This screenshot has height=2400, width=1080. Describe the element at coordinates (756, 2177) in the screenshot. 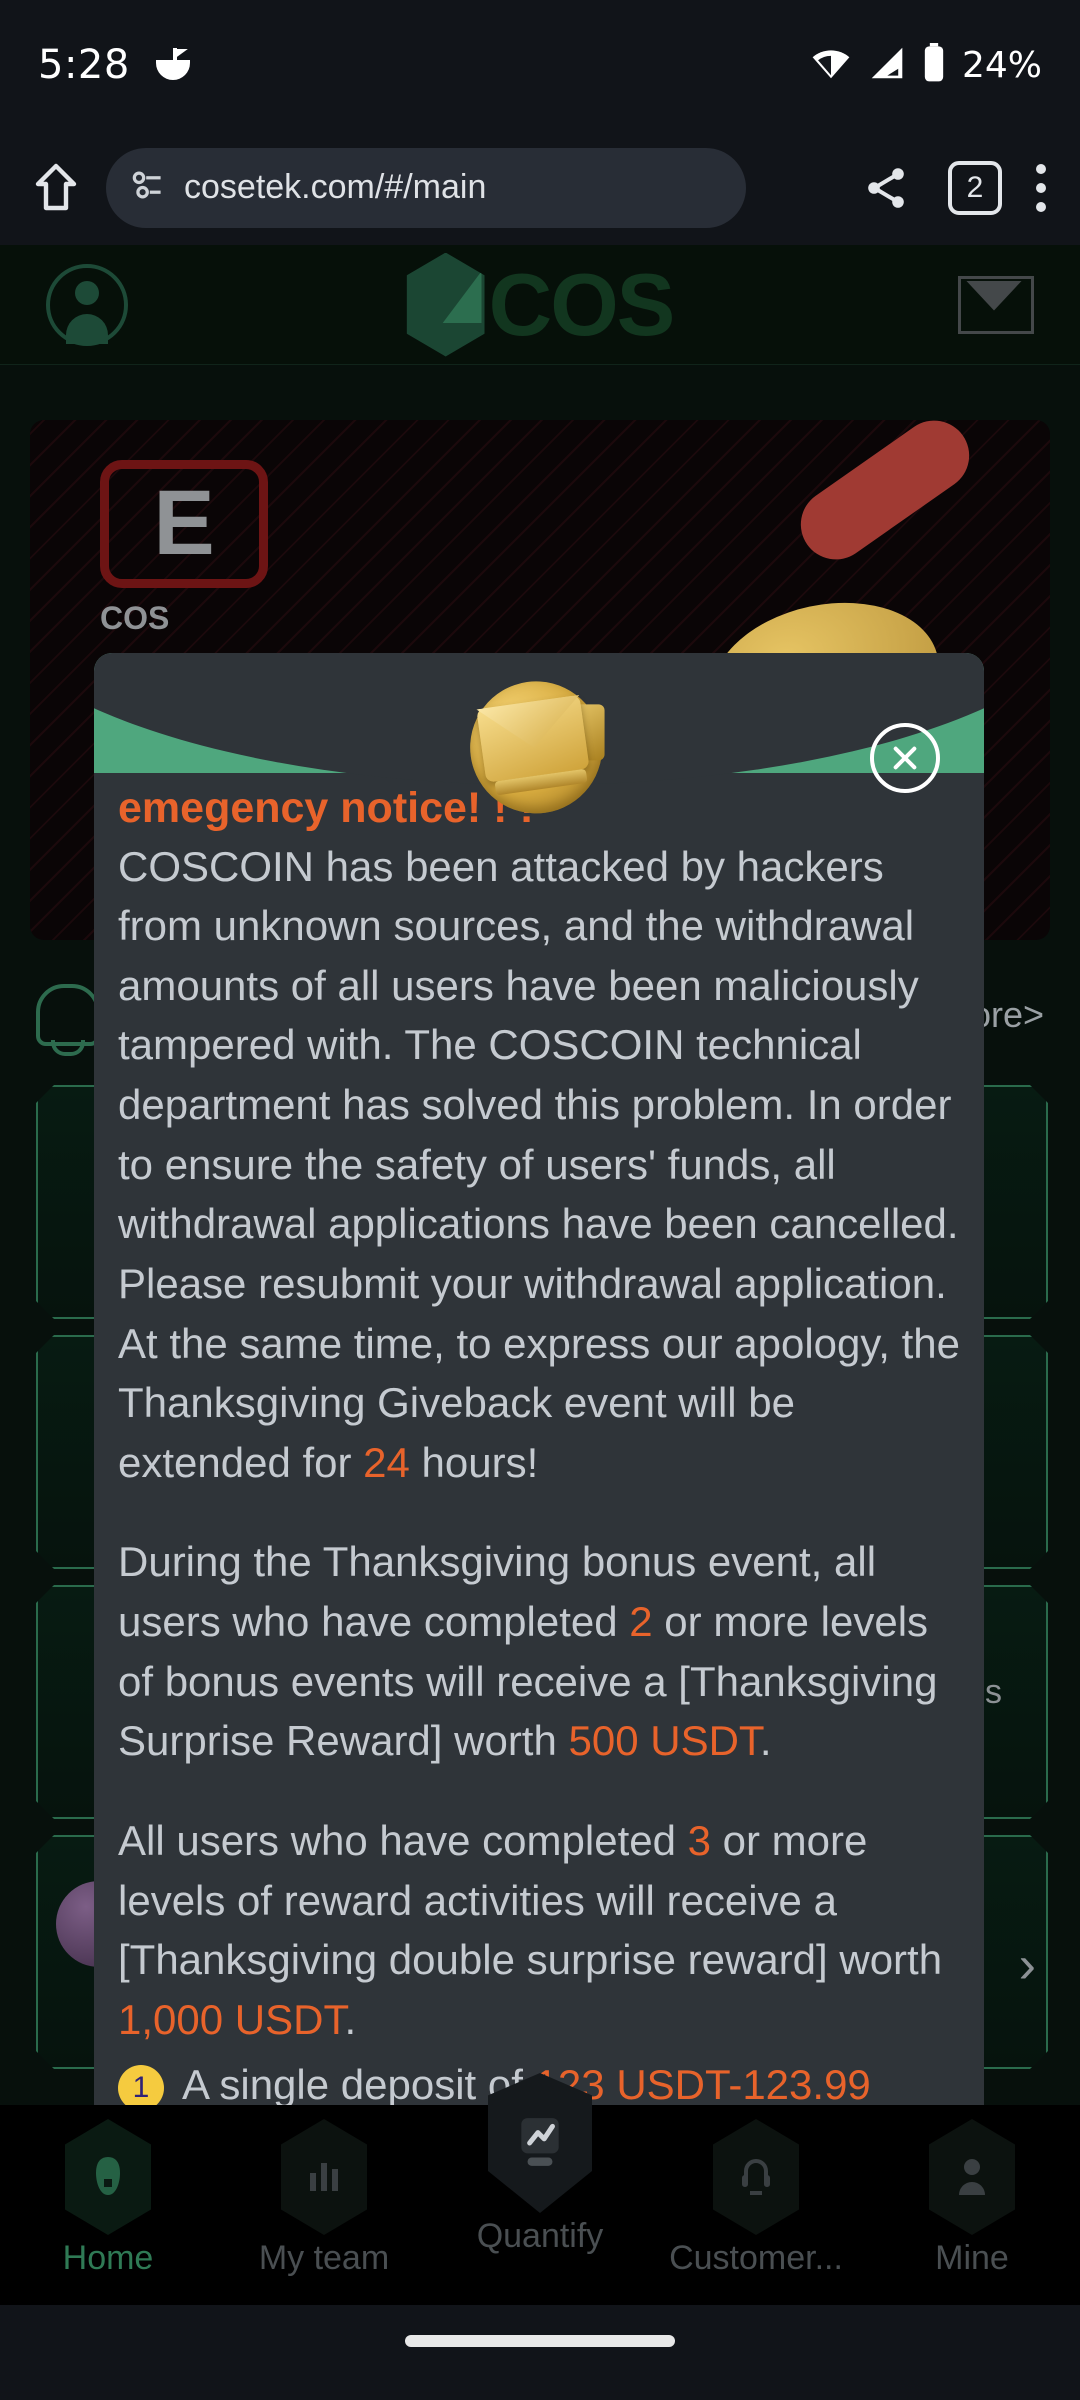

I see `headset-support-icon` at that location.